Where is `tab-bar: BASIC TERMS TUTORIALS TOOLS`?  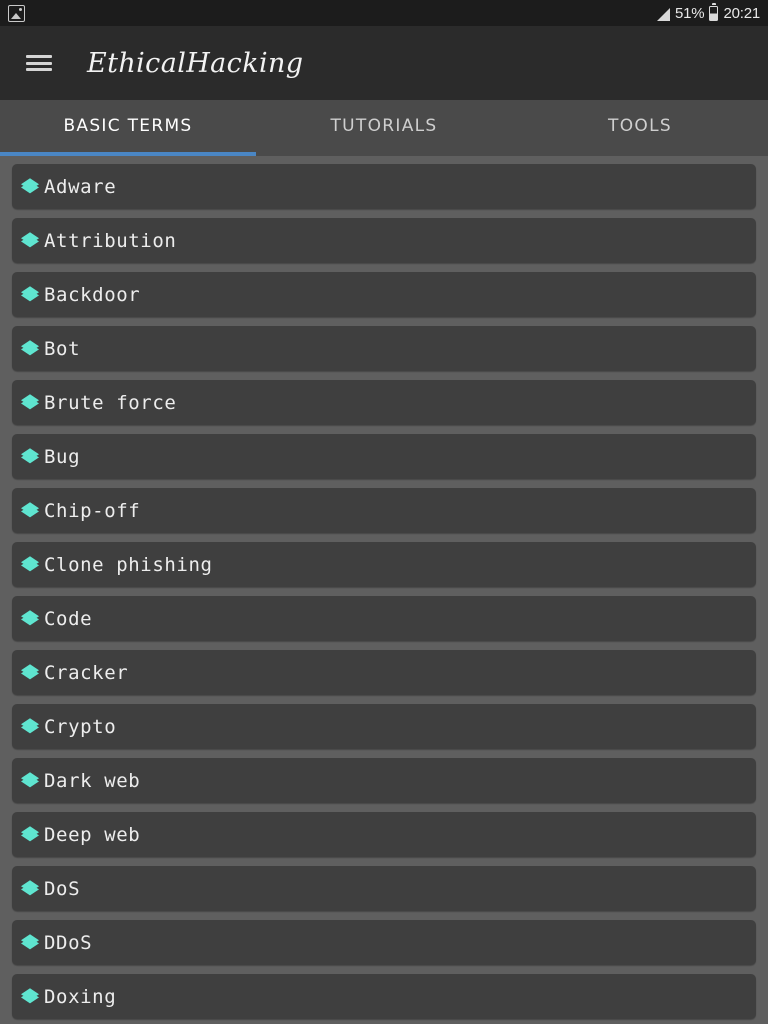 tab-bar: BASIC TERMS TUTORIALS TOOLS is located at coordinates (384, 128).